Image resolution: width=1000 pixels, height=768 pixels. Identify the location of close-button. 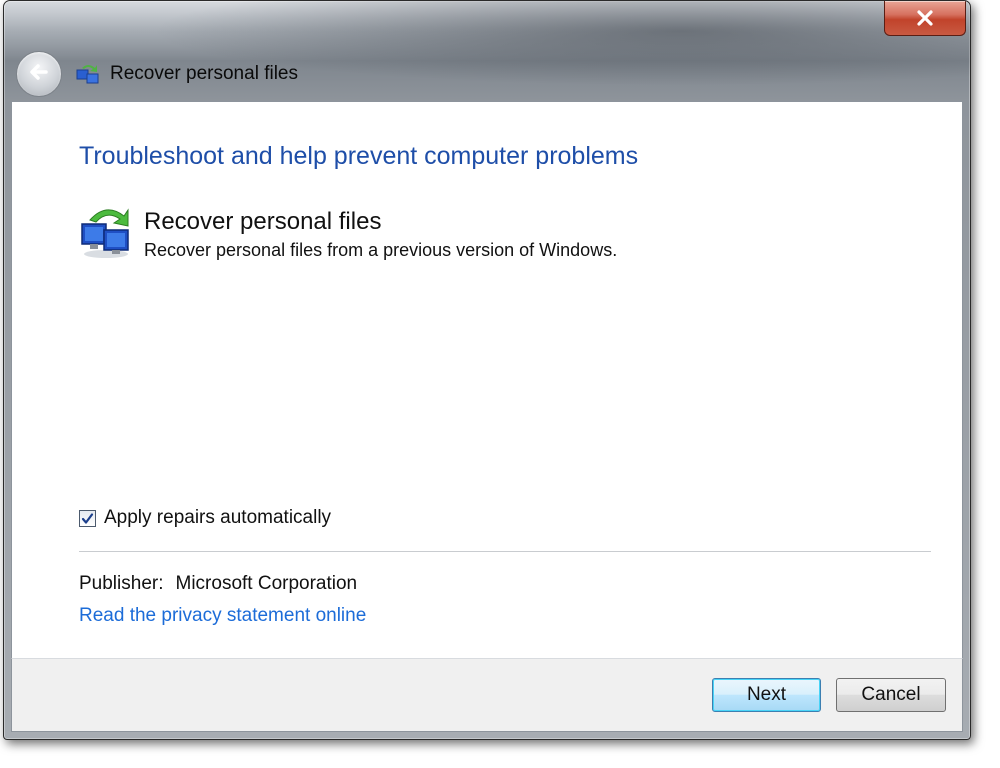
(925, 18).